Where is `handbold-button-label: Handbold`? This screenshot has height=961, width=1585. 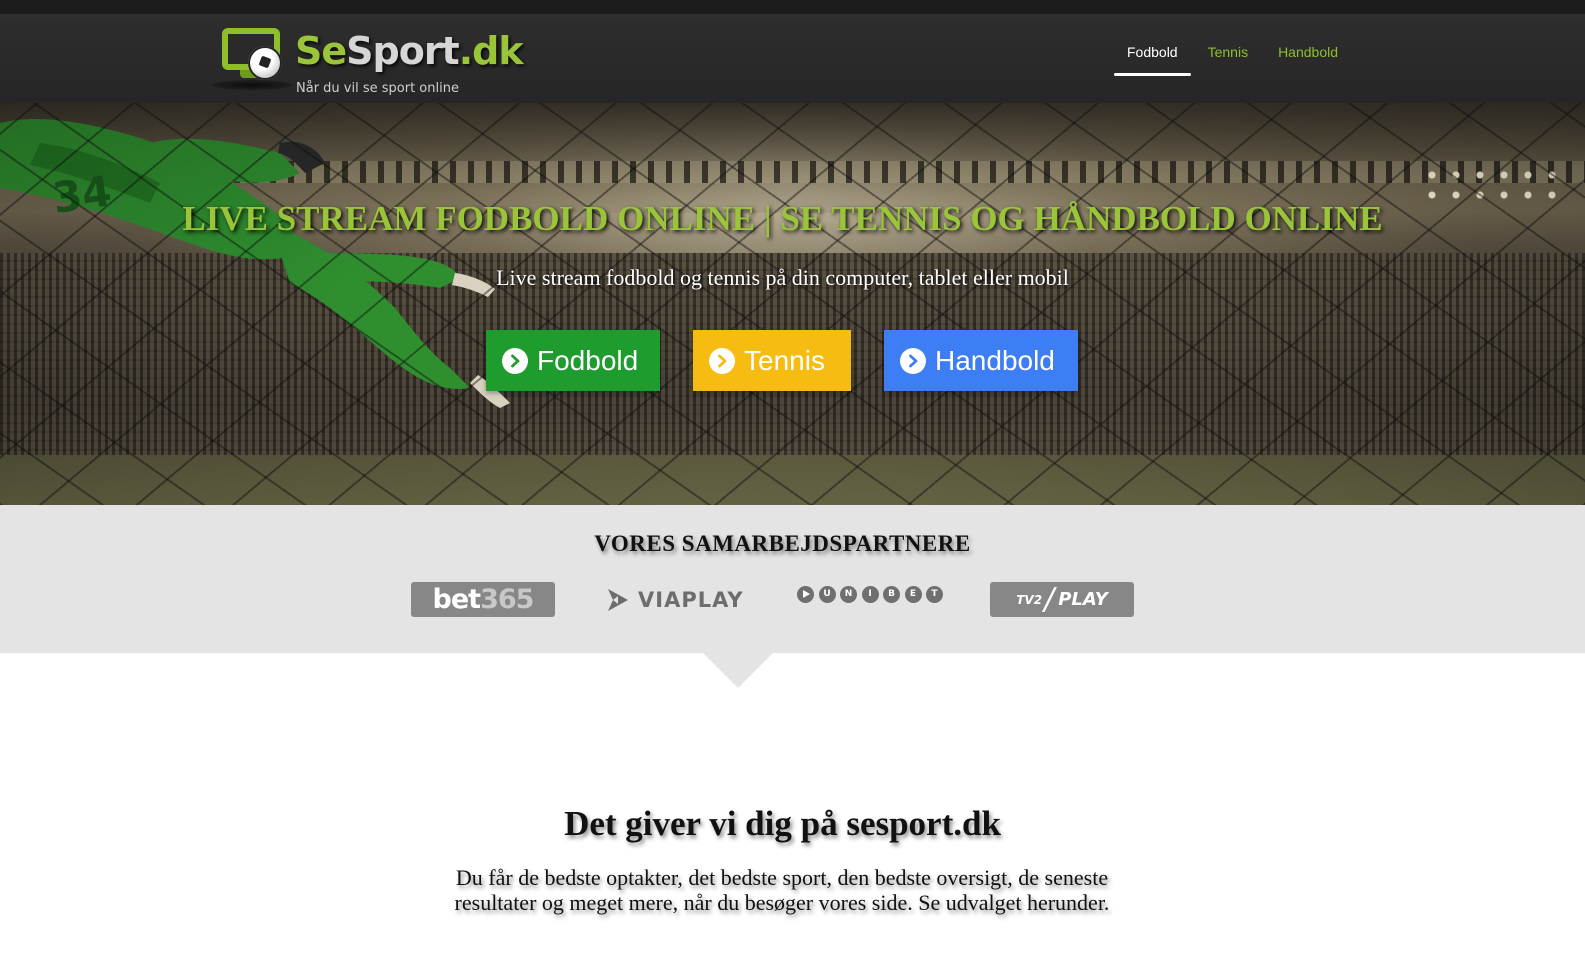
handbold-button-label: Handbold is located at coordinates (995, 360).